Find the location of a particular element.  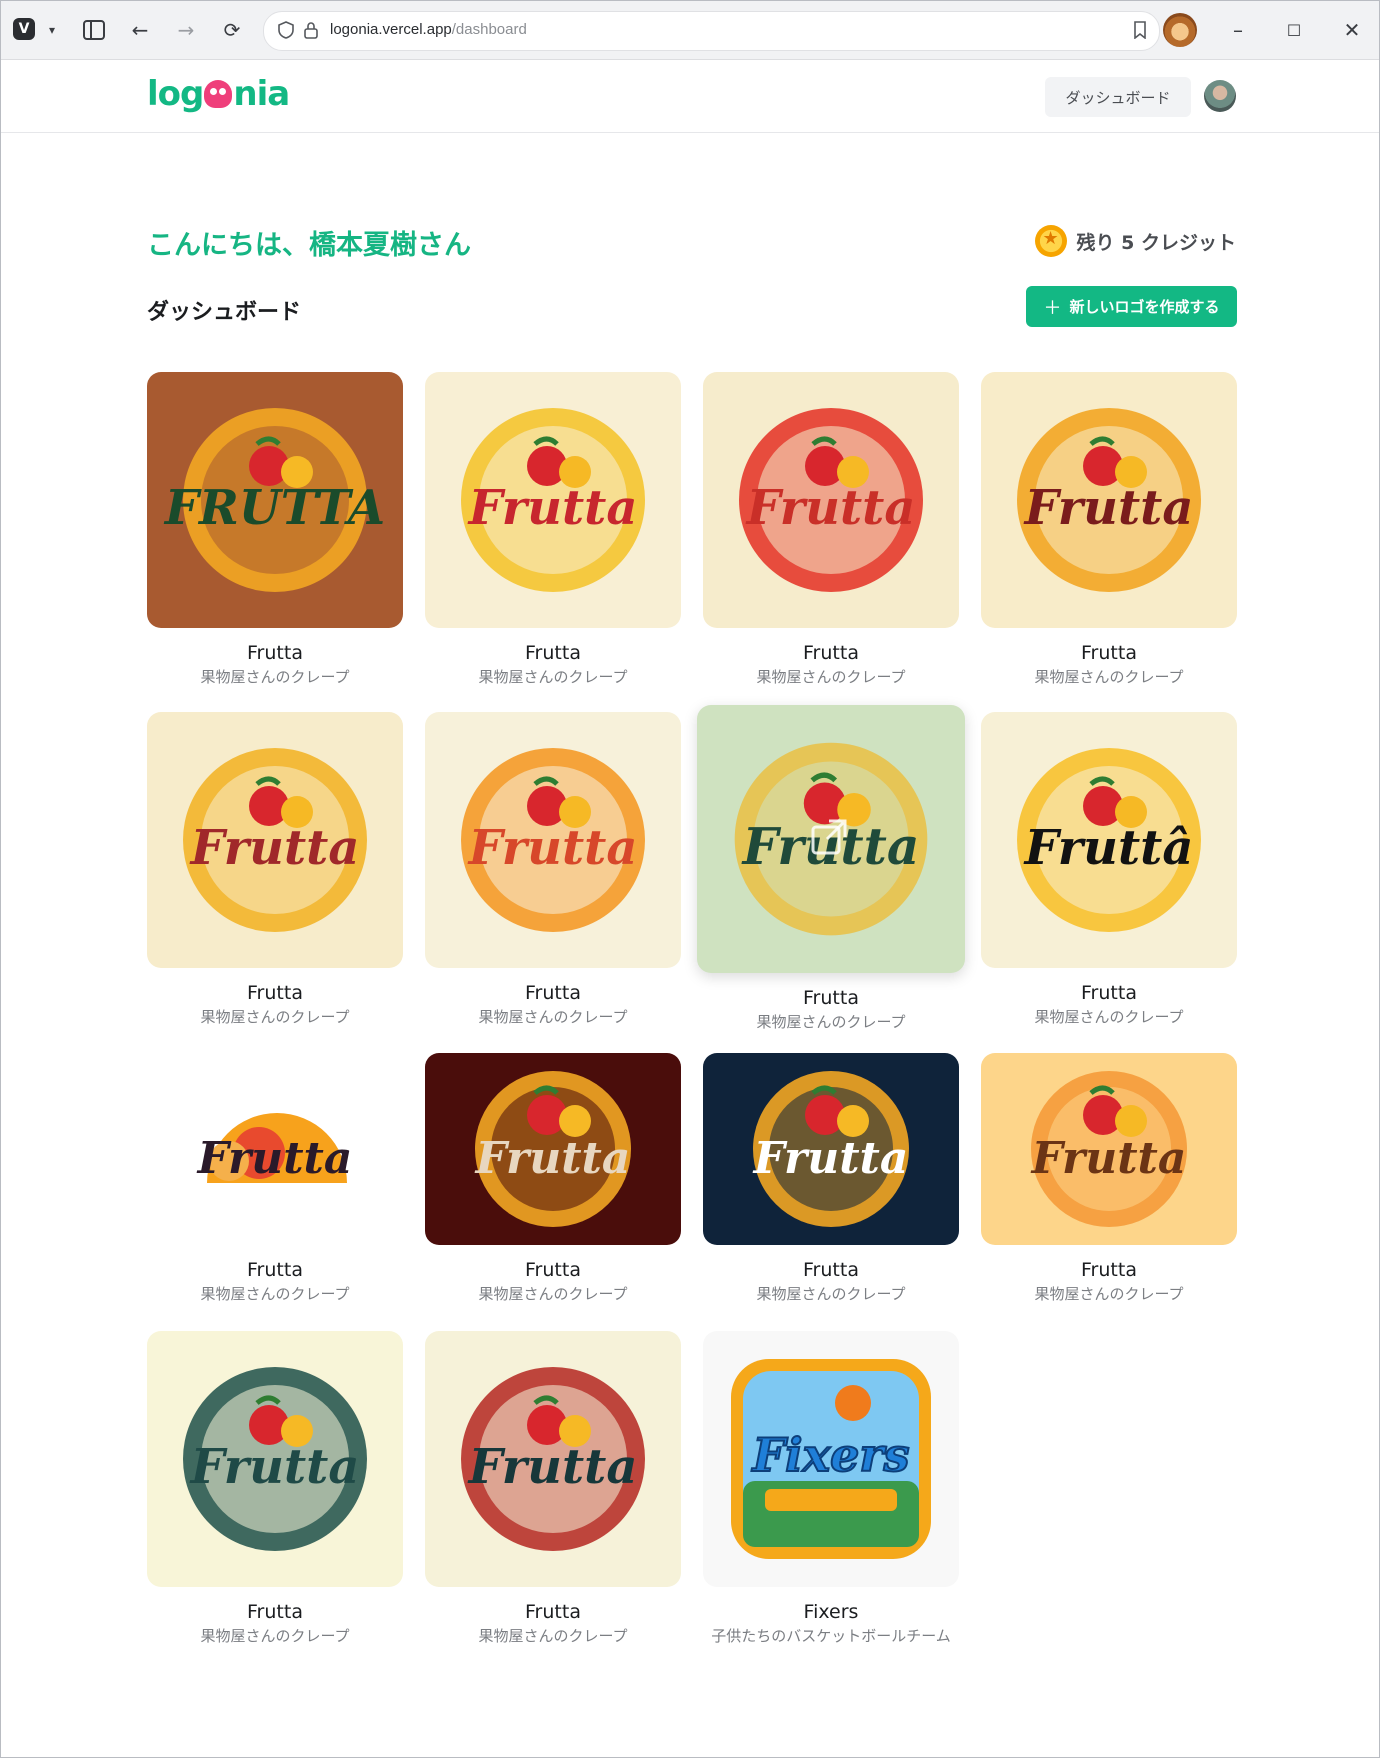

maximize-icon: ☐ is located at coordinates (1294, 30).